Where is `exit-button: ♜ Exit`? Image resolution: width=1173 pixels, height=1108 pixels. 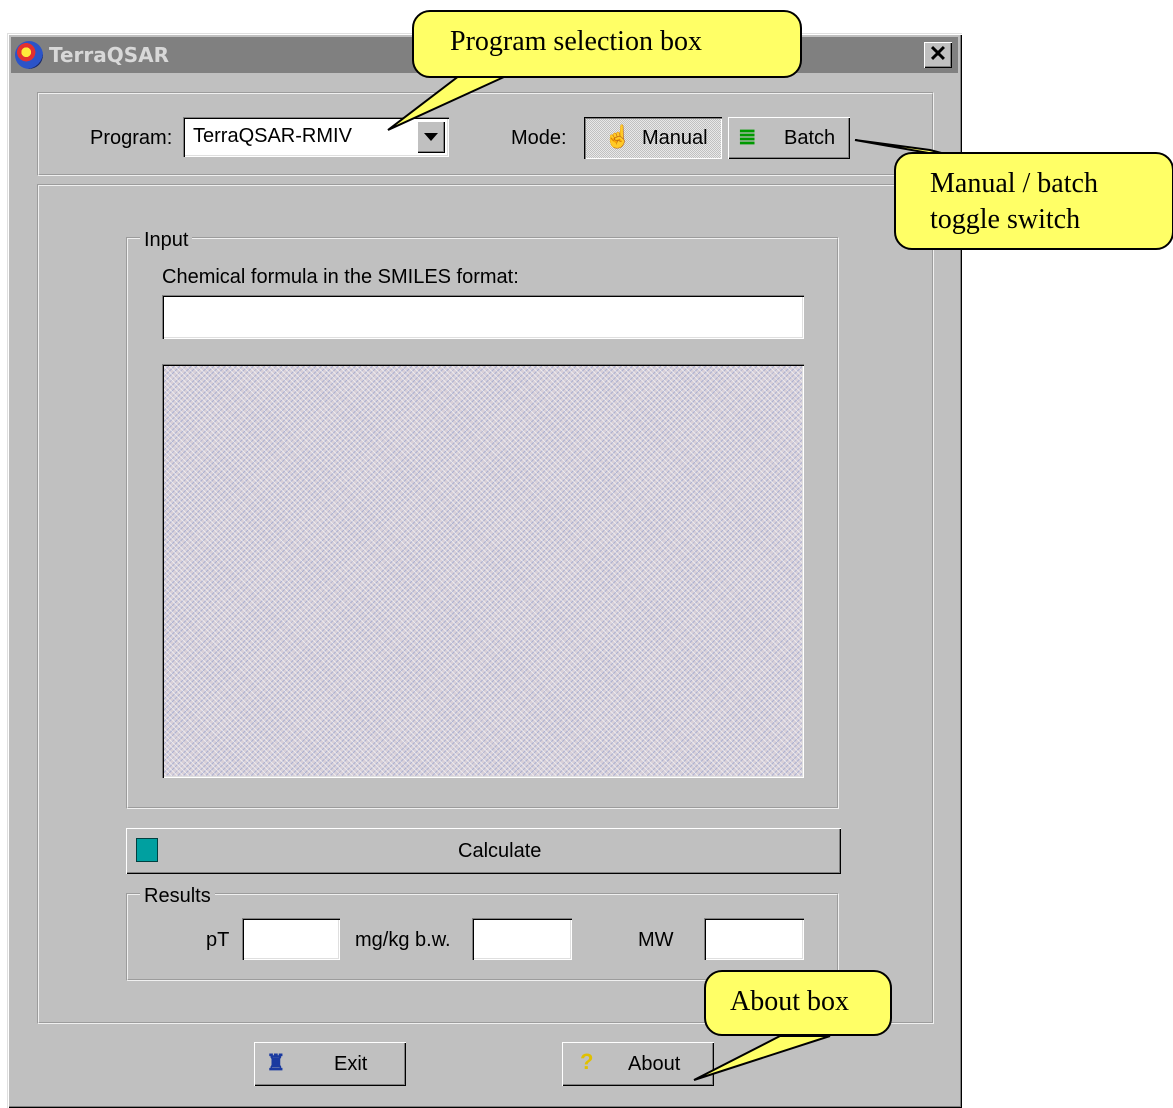 exit-button: ♜ Exit is located at coordinates (330, 1064).